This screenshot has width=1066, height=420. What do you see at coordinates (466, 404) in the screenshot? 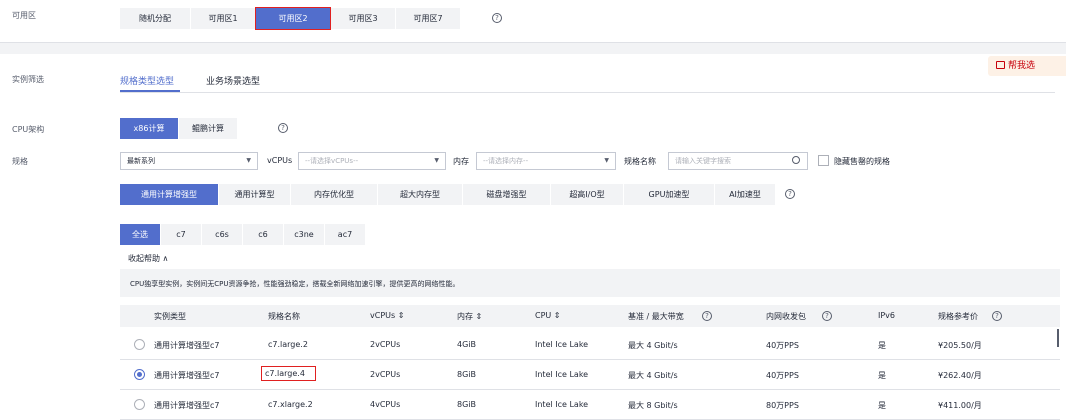
I see `cell-memory: 8GiB` at bounding box center [466, 404].